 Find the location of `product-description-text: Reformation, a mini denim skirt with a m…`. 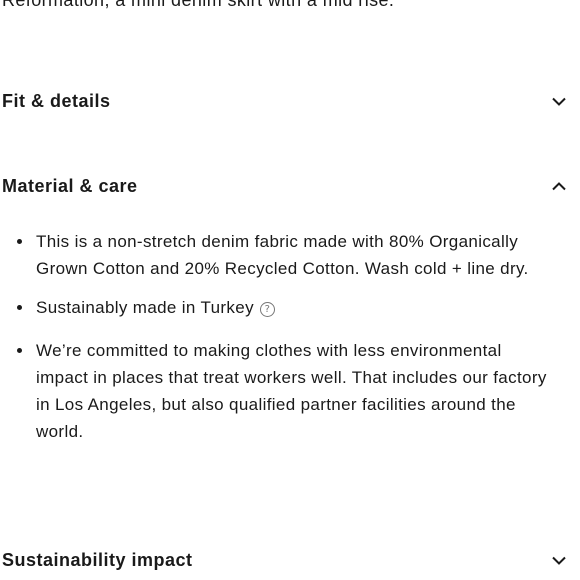

product-description-text: Reformation, a mini denim skirt with a m… is located at coordinates (198, 5).